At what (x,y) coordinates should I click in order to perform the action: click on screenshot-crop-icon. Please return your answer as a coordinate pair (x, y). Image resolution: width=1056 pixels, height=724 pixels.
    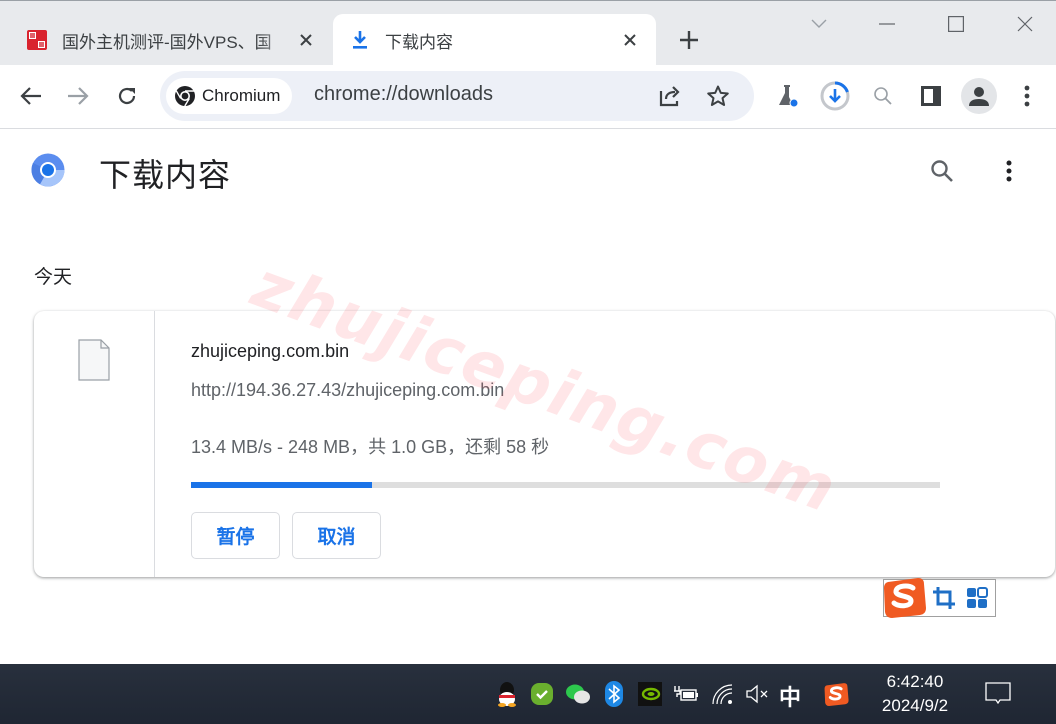
    Looking at the image, I should click on (944, 598).